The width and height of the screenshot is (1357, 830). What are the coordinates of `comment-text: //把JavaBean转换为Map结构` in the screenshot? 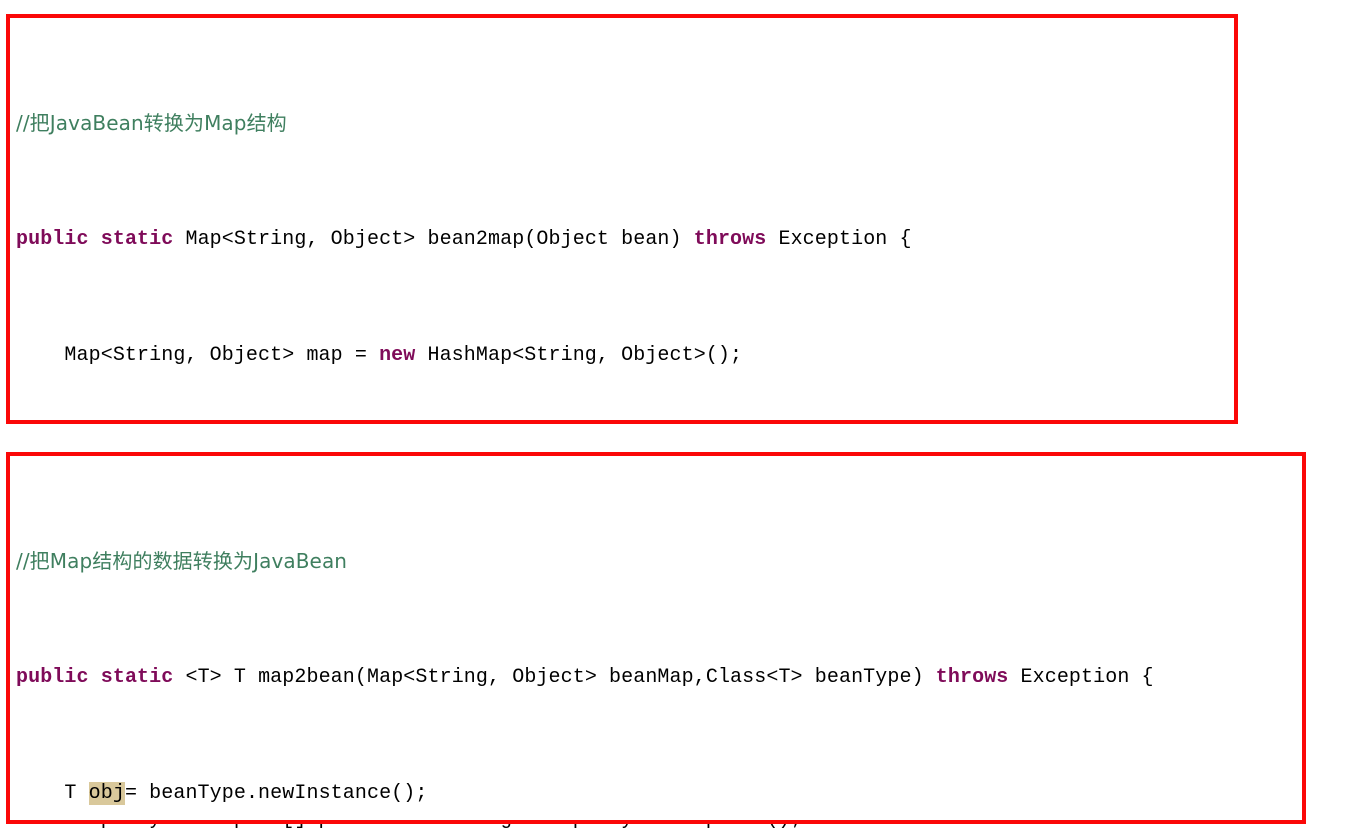 It's located at (151, 123).